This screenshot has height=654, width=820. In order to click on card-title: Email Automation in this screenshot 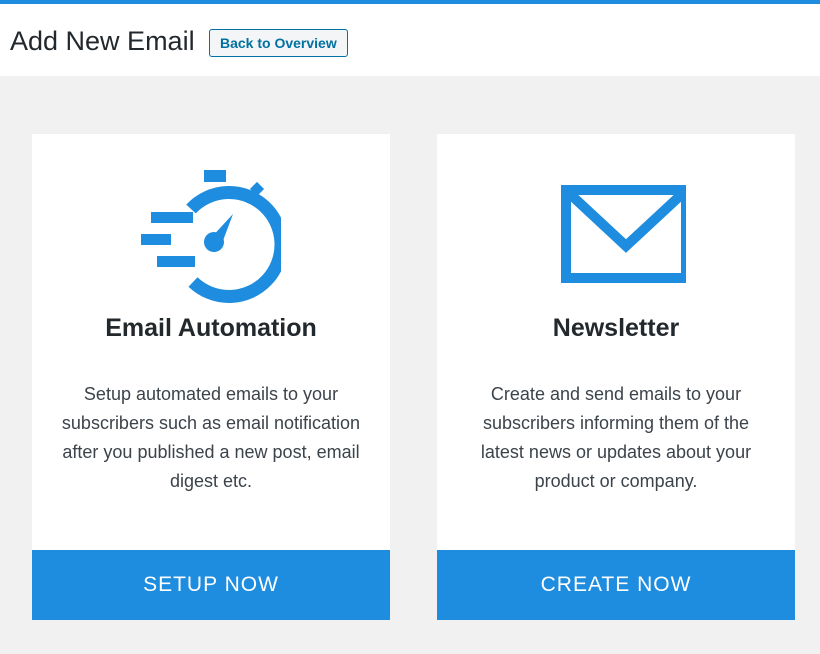, I will do `click(211, 328)`.